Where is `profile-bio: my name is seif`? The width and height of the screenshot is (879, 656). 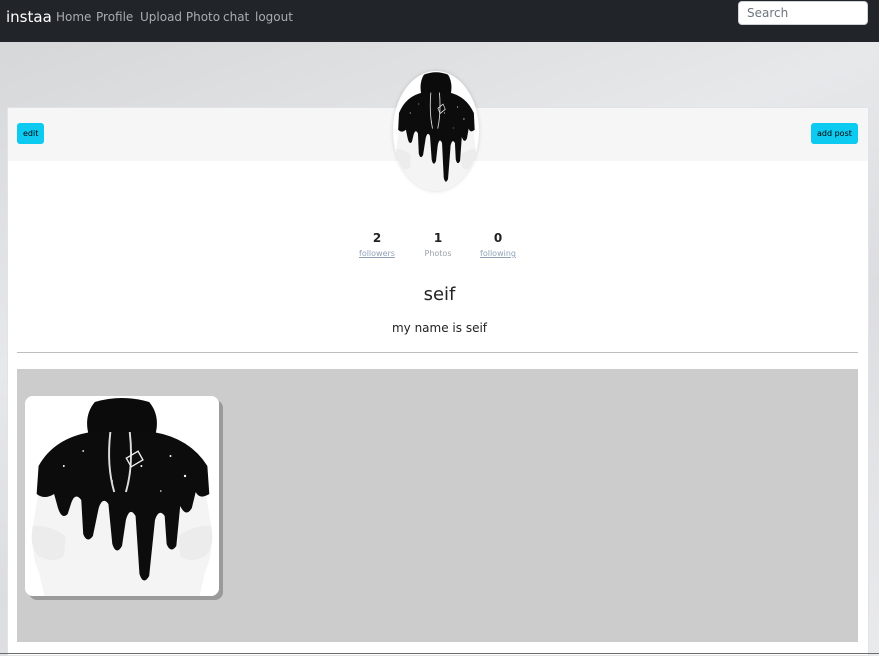
profile-bio: my name is seif is located at coordinates (439, 328).